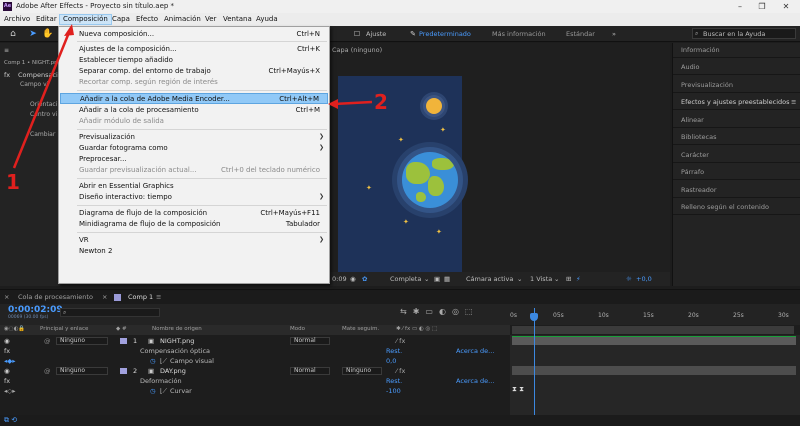 The height and width of the screenshot is (426, 800). What do you see at coordinates (381, 102) in the screenshot?
I see `annotation-number-2: 2` at bounding box center [381, 102].